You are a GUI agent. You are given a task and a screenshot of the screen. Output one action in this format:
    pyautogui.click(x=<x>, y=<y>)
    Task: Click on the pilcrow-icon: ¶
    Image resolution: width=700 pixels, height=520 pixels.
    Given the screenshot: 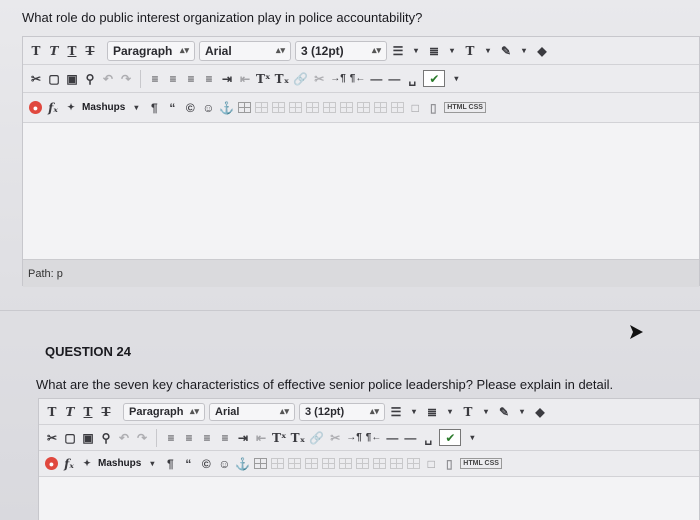 What is the action you would take?
    pyautogui.click(x=154, y=108)
    